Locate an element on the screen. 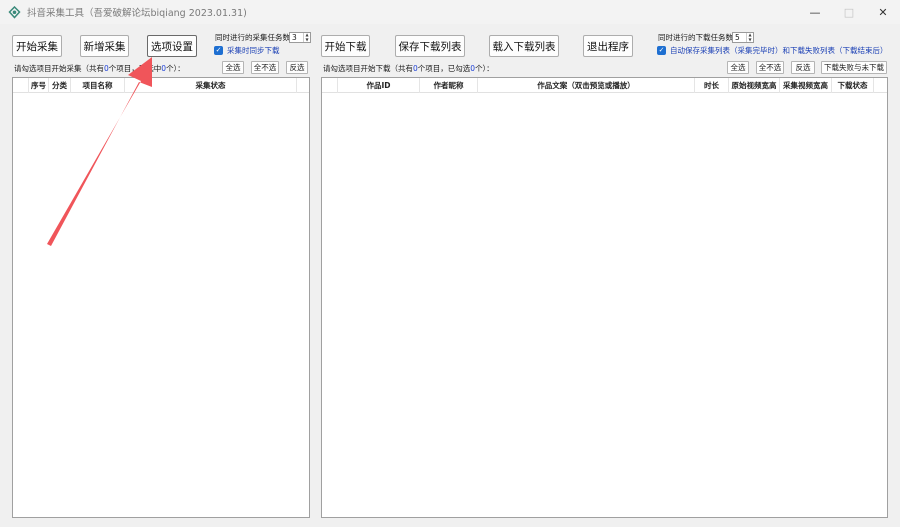 The width and height of the screenshot is (900, 527). right-hint-prefix: 请勾选项目开始下载（共有 is located at coordinates (368, 68).